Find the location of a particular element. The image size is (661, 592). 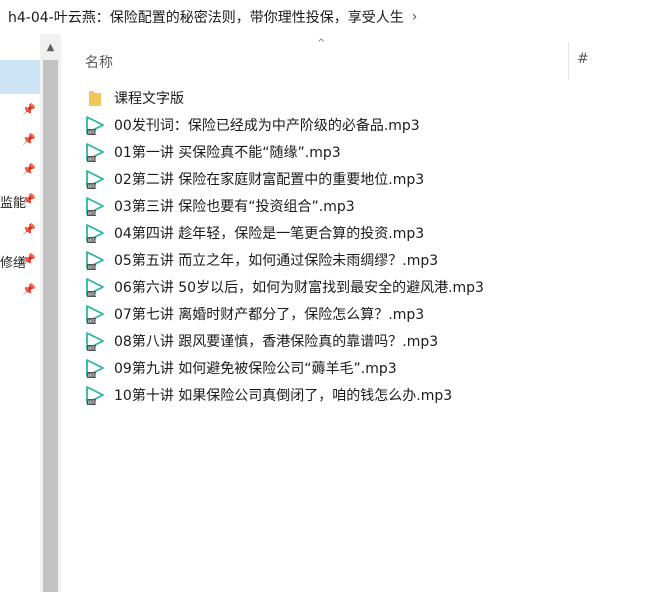

file-name: 课程文字版 is located at coordinates (149, 98).